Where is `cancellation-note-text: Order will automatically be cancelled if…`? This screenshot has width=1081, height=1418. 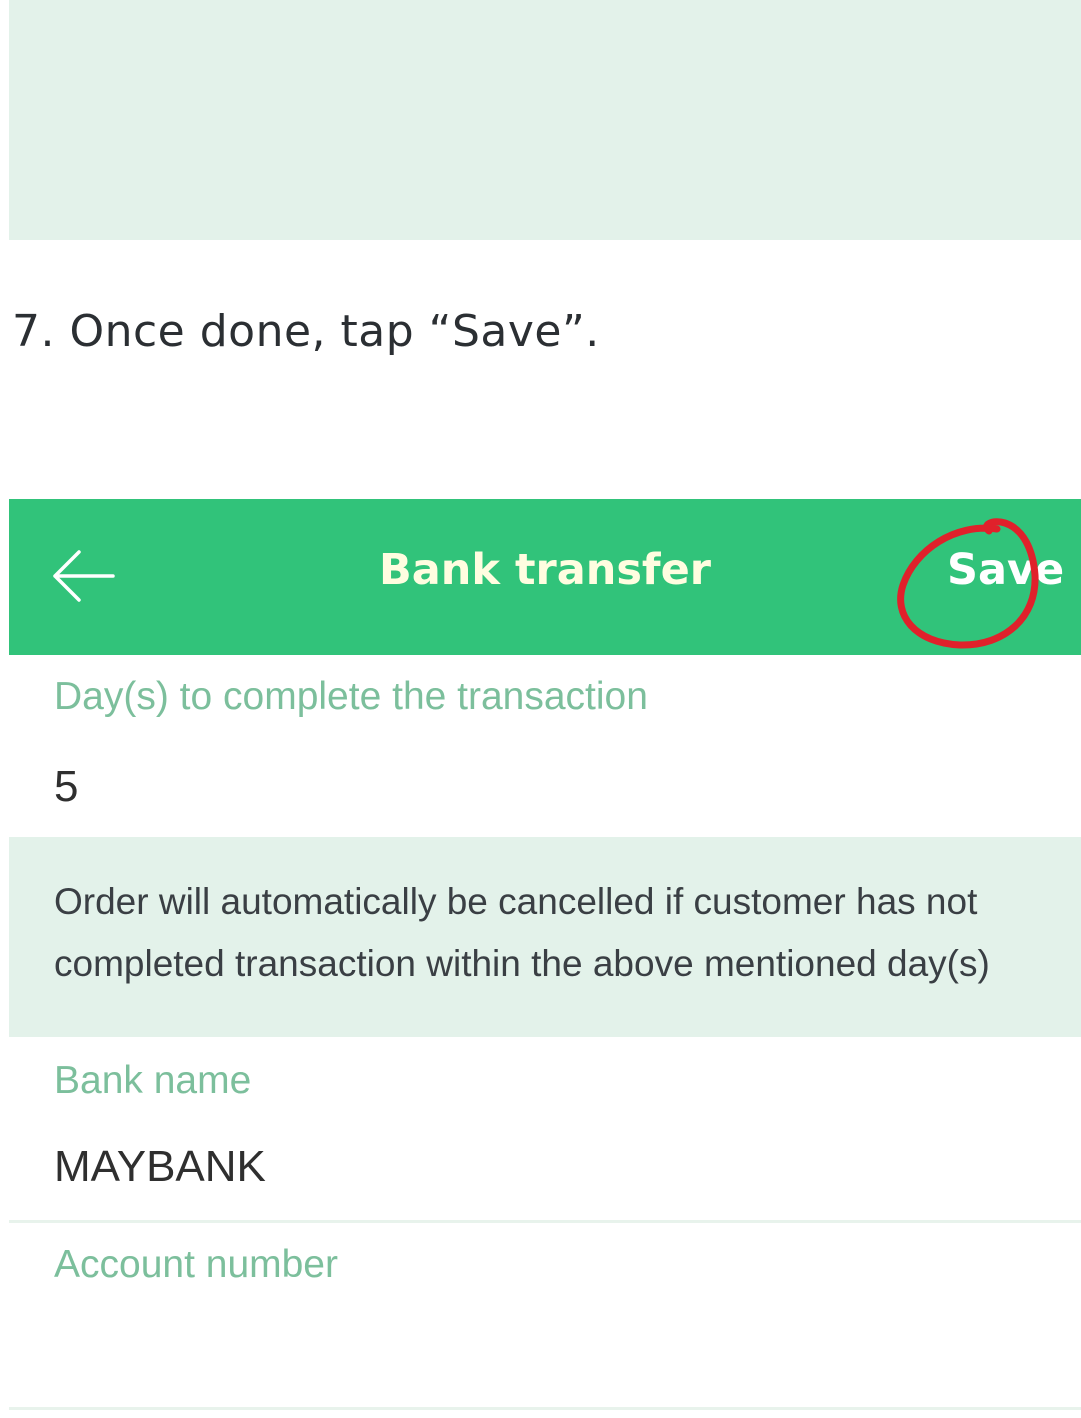
cancellation-note-text: Order will automatically be cancelled if… is located at coordinates (522, 932).